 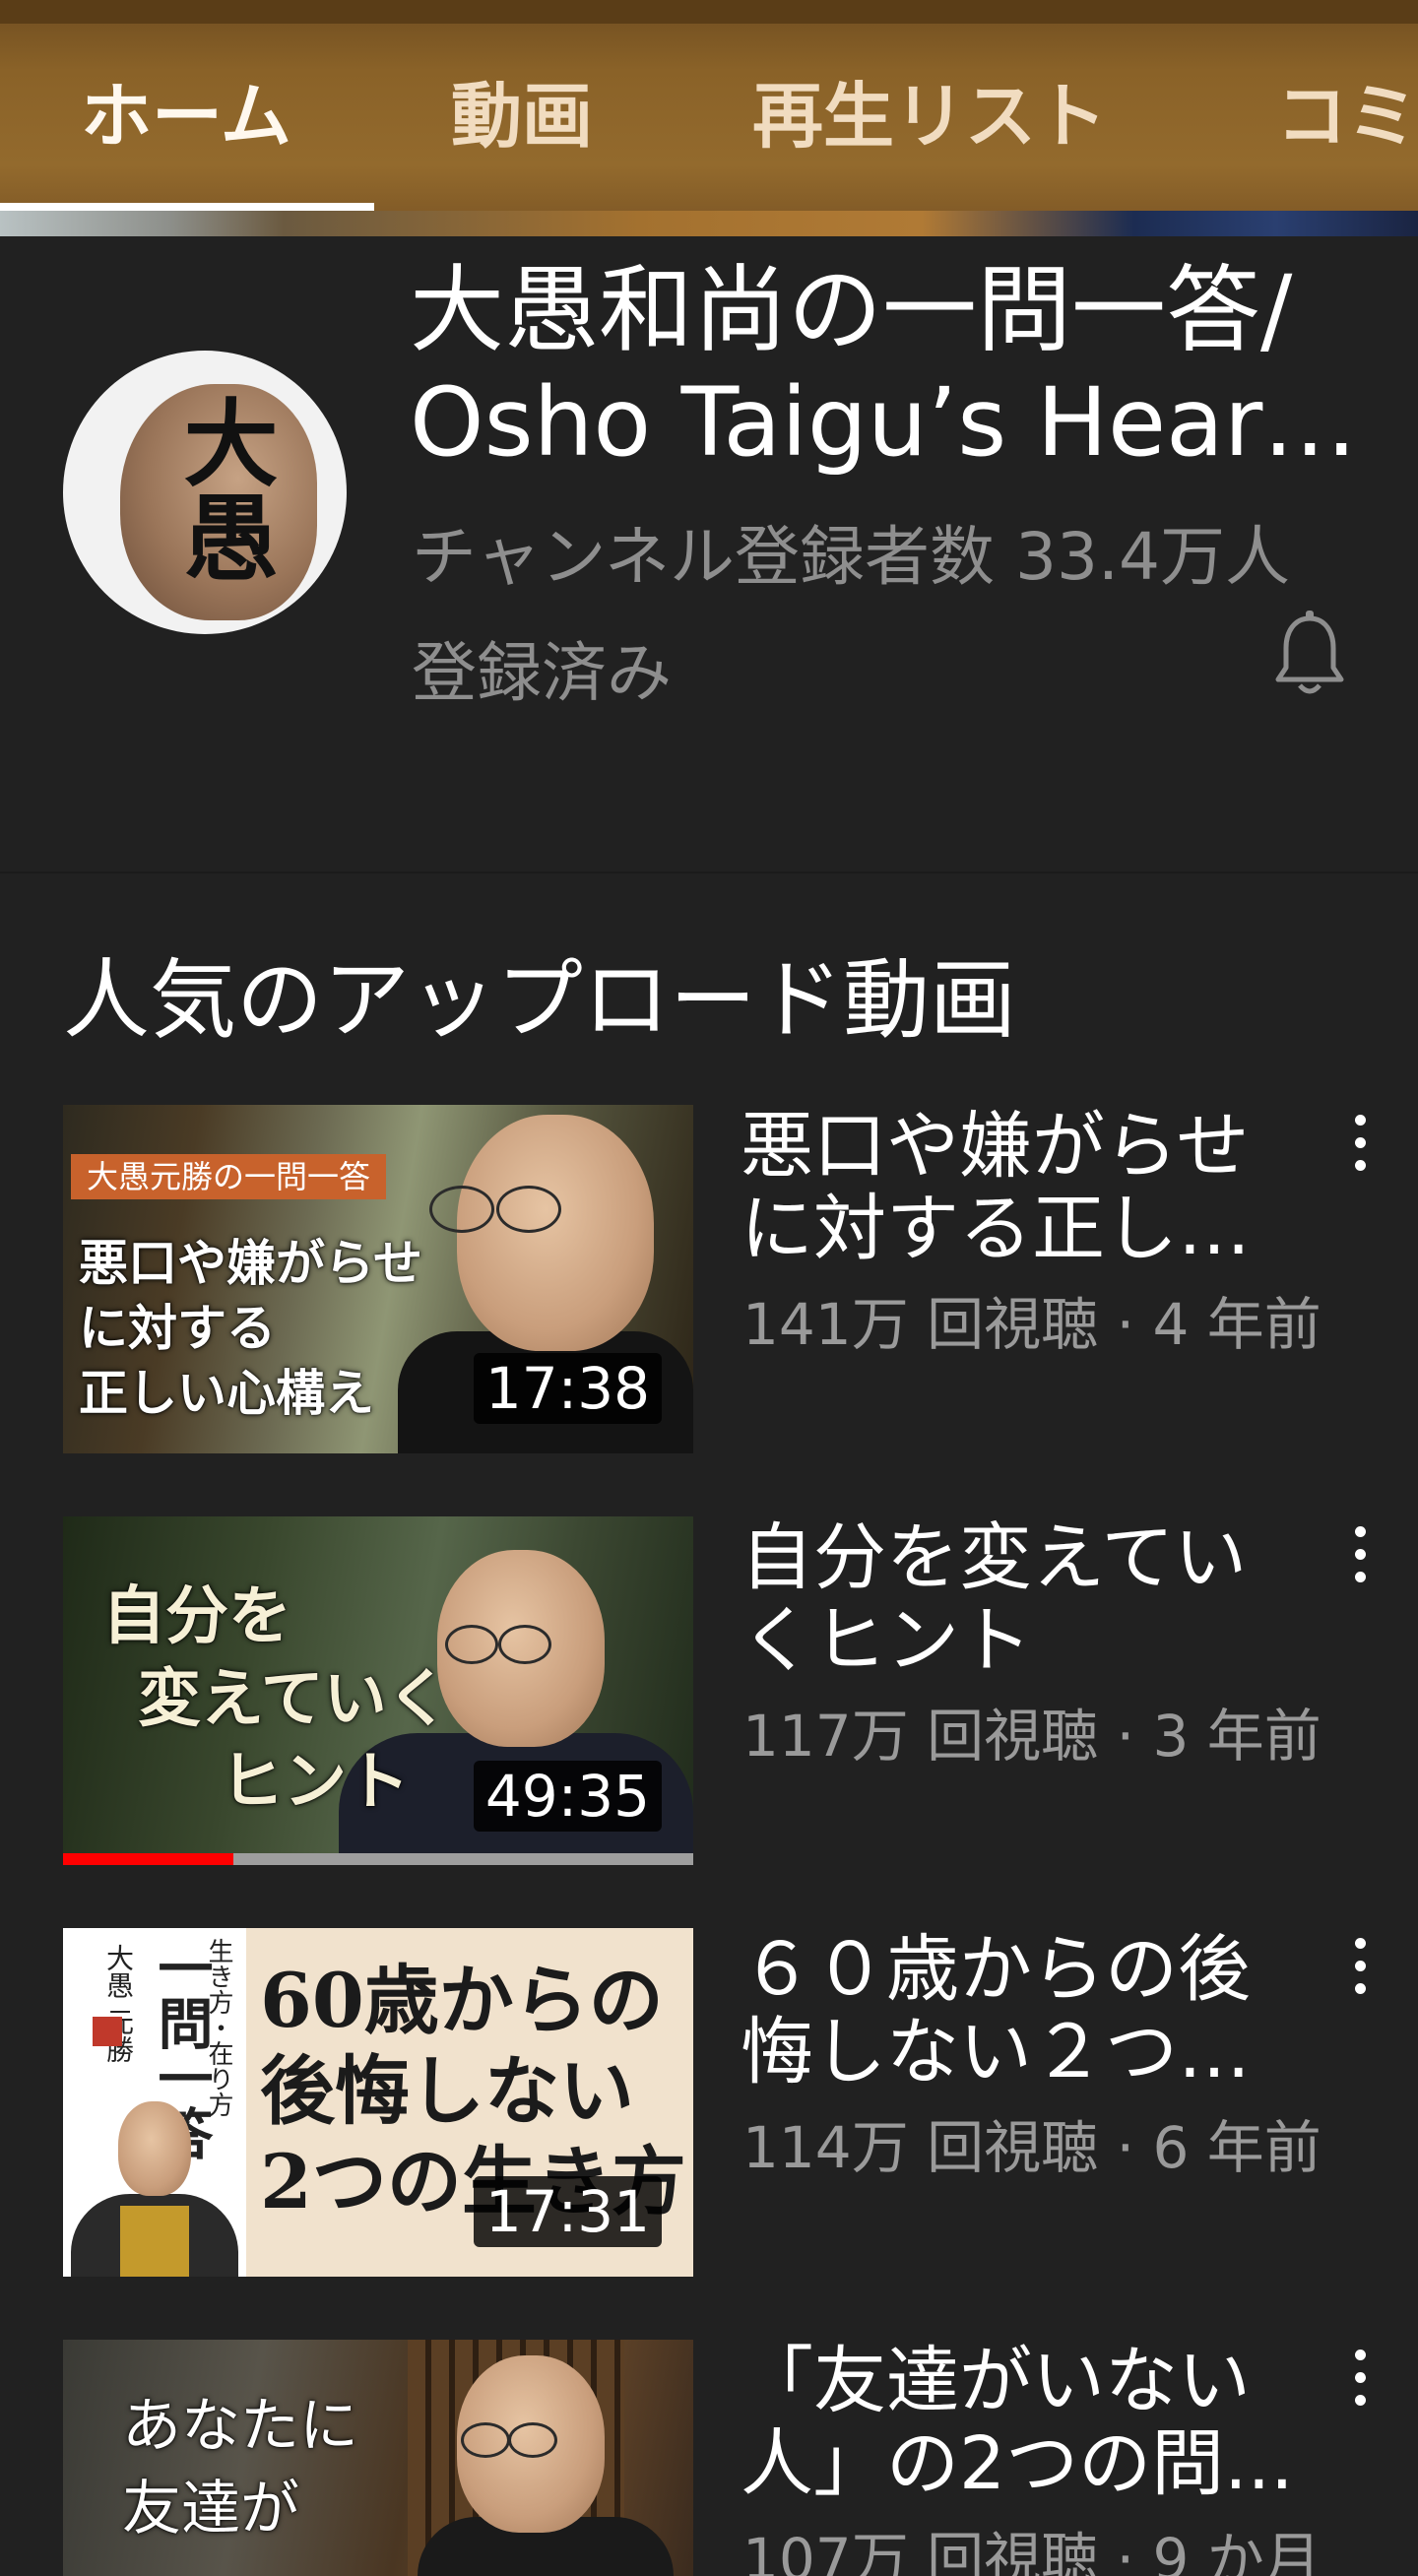 What do you see at coordinates (567, 2211) in the screenshot?
I see `video-duration: 17:31` at bounding box center [567, 2211].